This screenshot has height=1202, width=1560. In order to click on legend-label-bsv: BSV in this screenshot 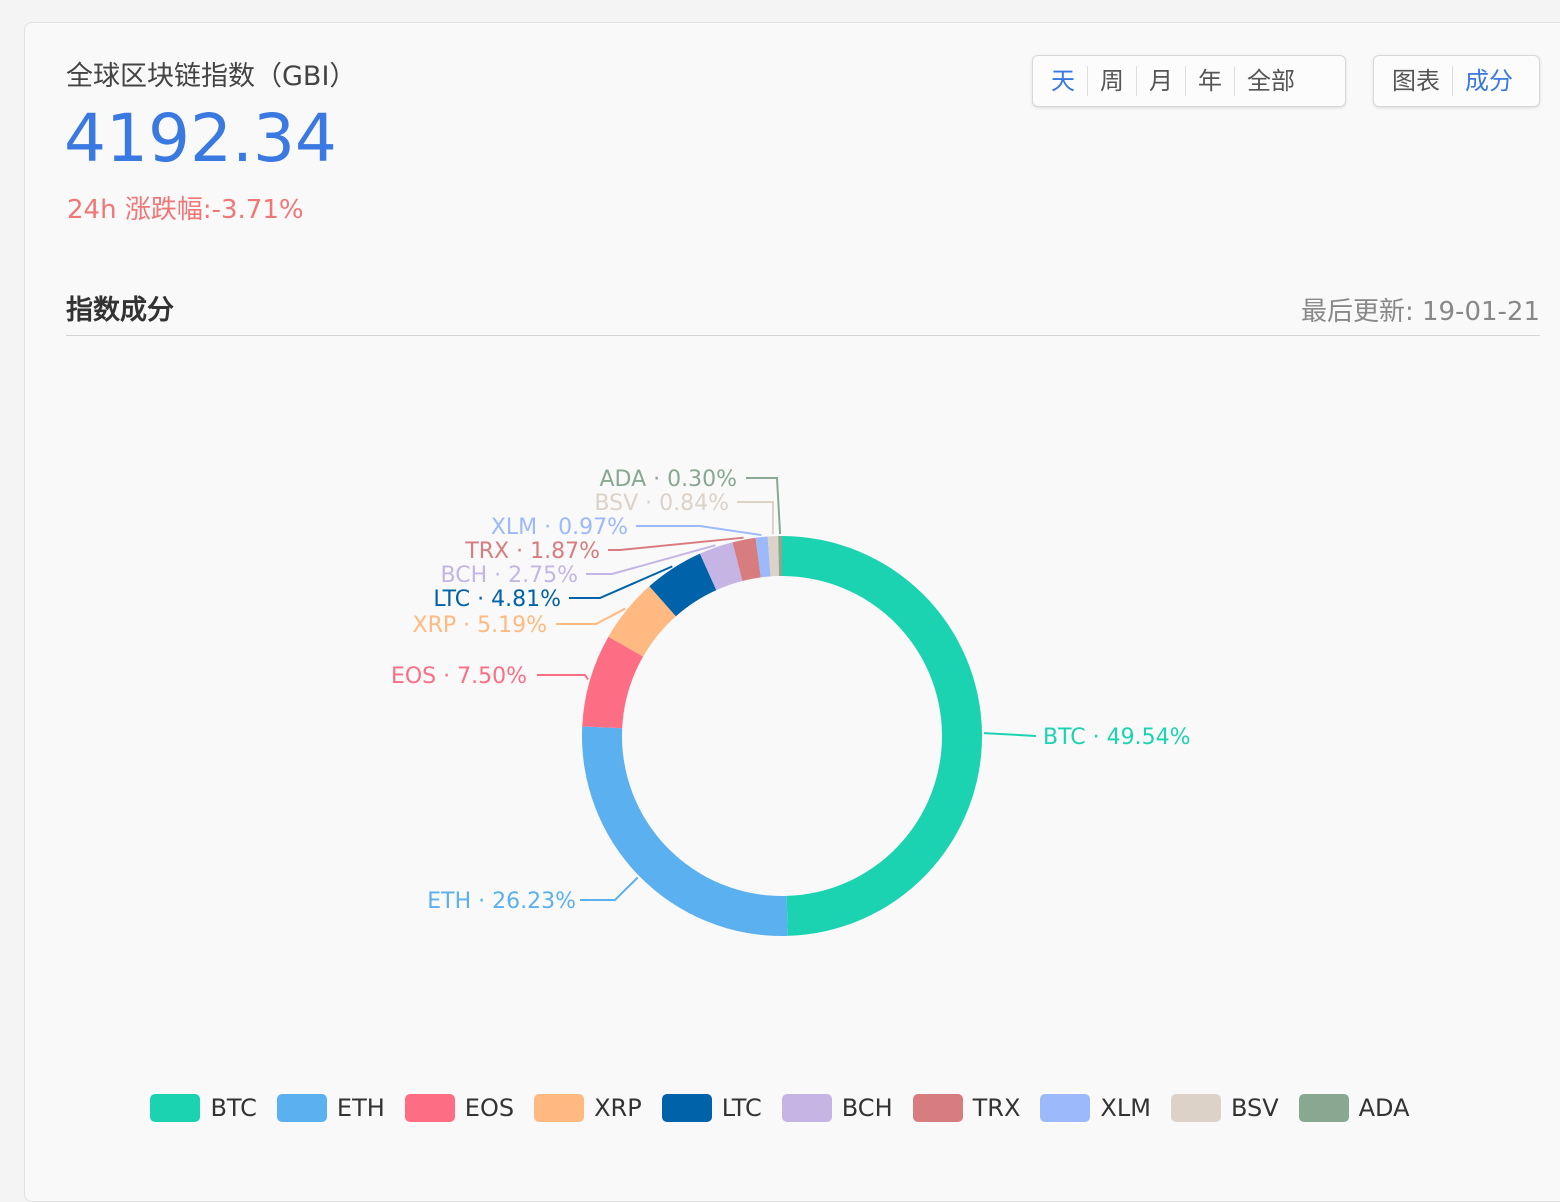, I will do `click(1254, 1108)`.